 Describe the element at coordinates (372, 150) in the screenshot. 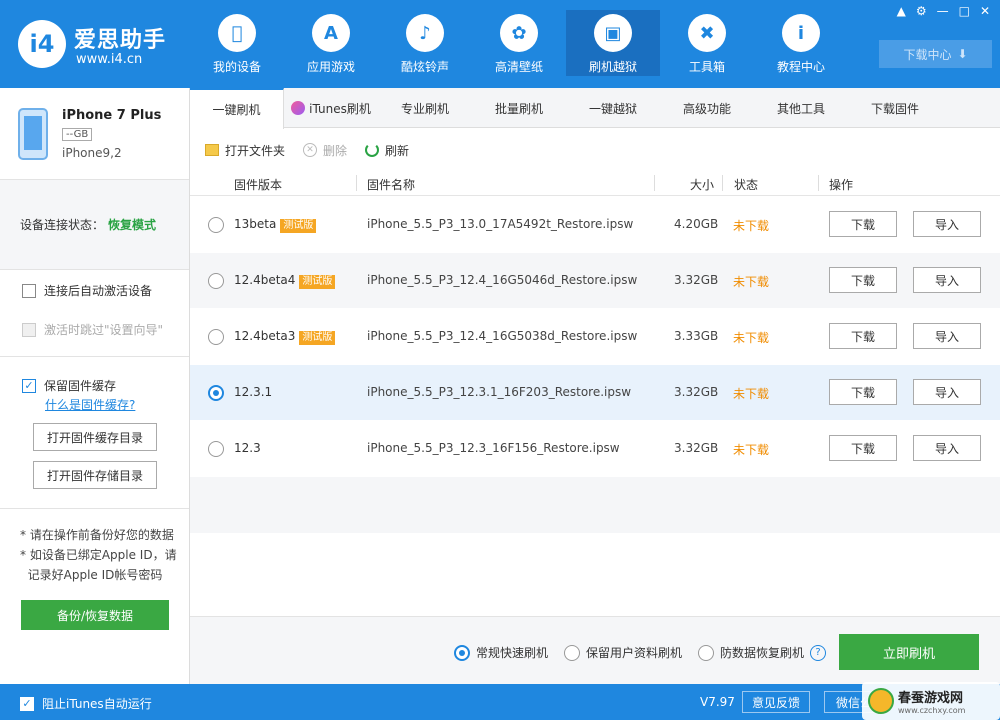

I see `refresh-icon` at that location.